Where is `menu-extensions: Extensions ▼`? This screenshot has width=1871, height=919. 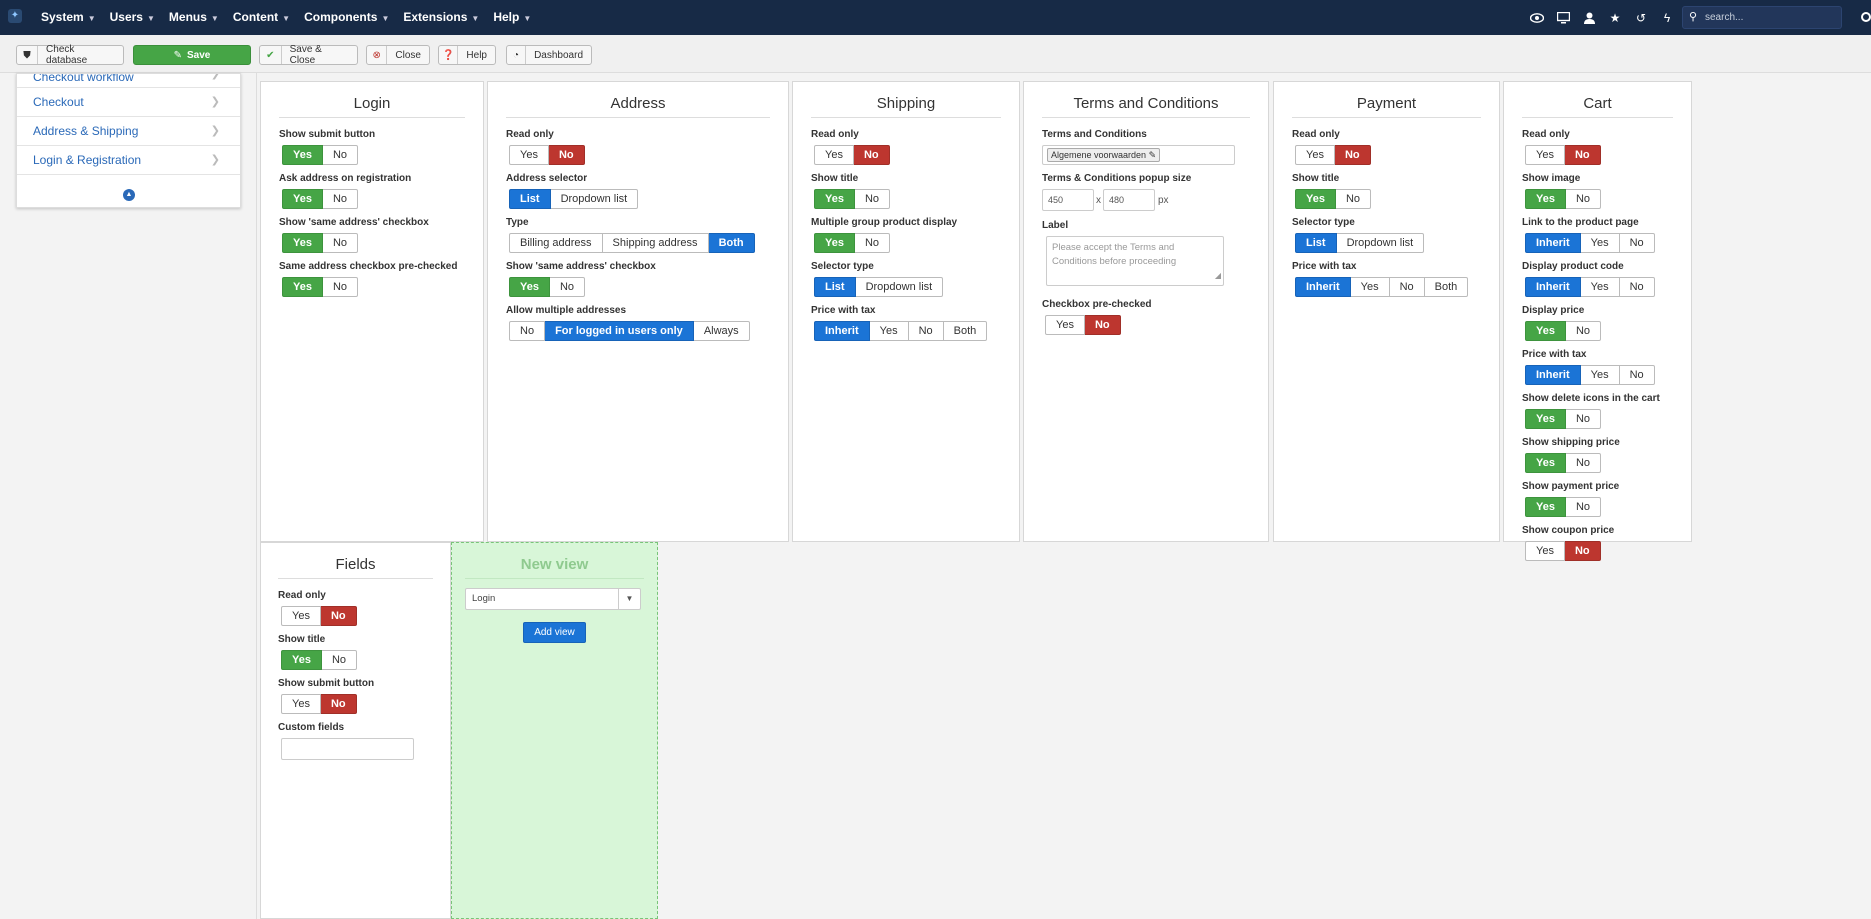 menu-extensions: Extensions ▼ is located at coordinates (441, 17).